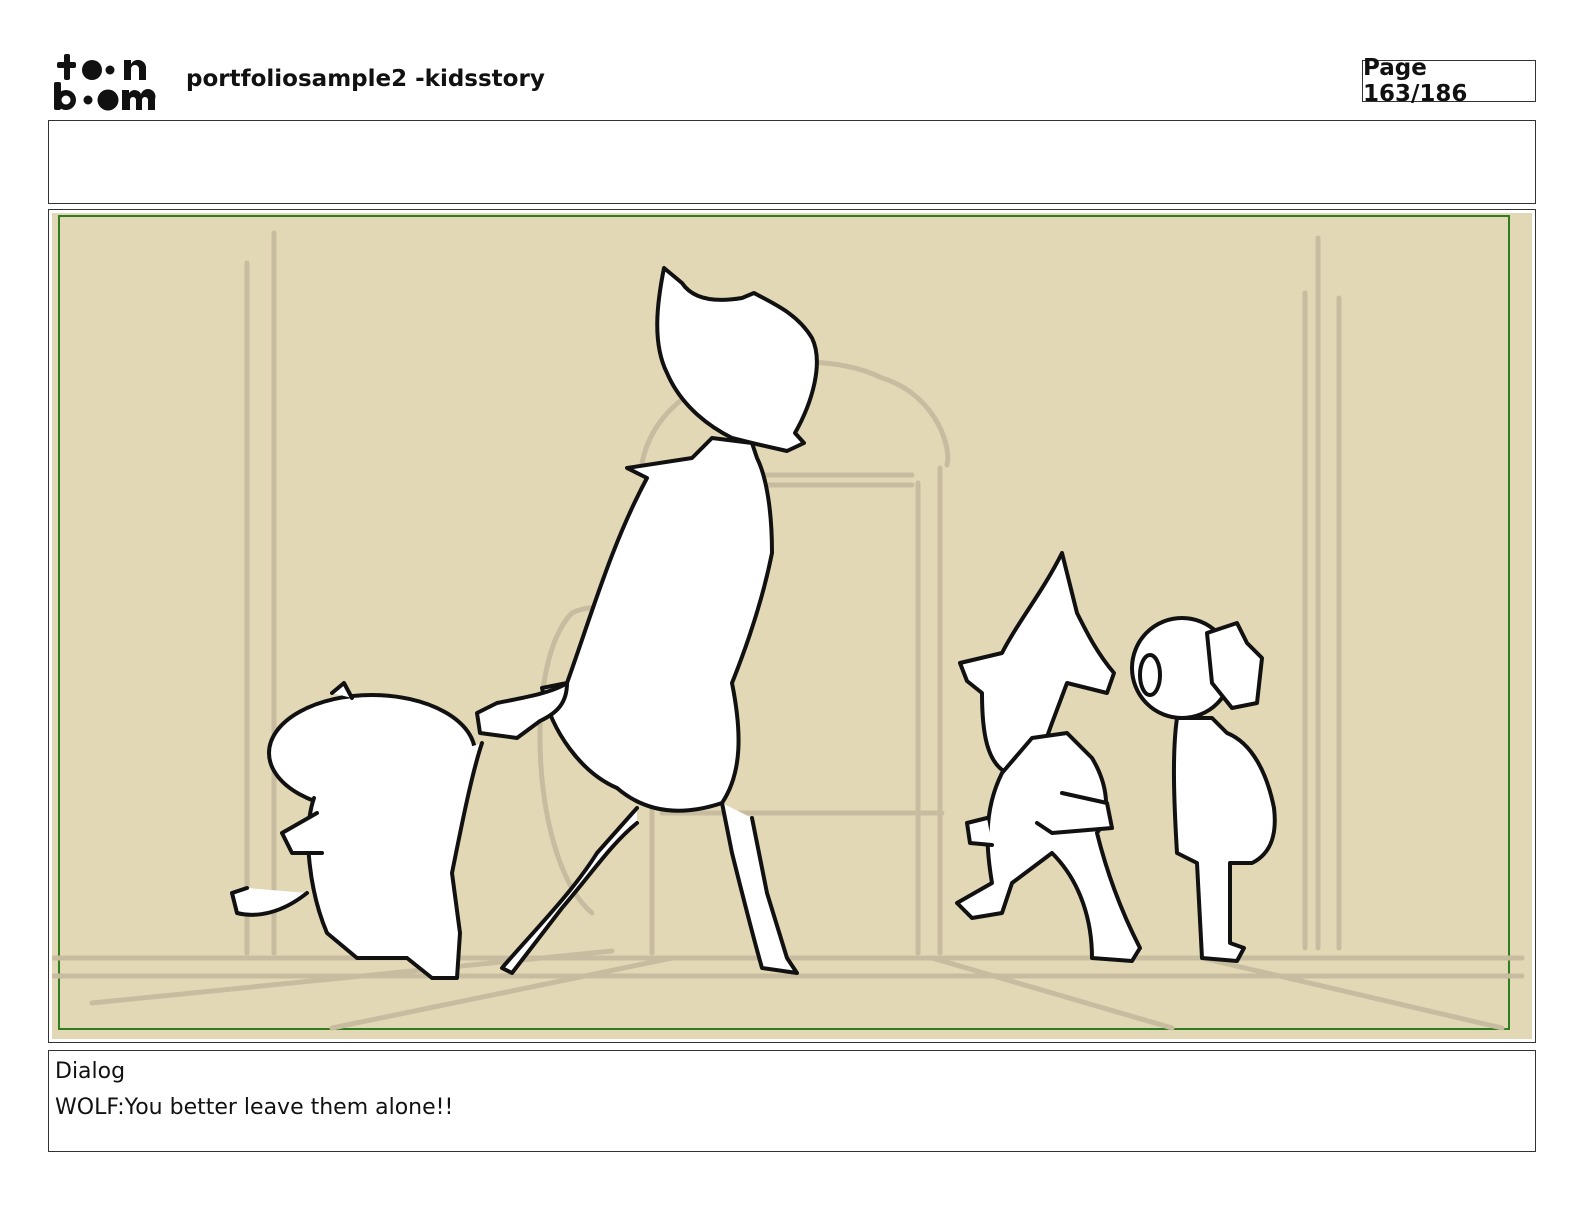 Image resolution: width=1584 pixels, height=1224 pixels. What do you see at coordinates (105, 82) in the screenshot?
I see `toonboom-logo-icon` at bounding box center [105, 82].